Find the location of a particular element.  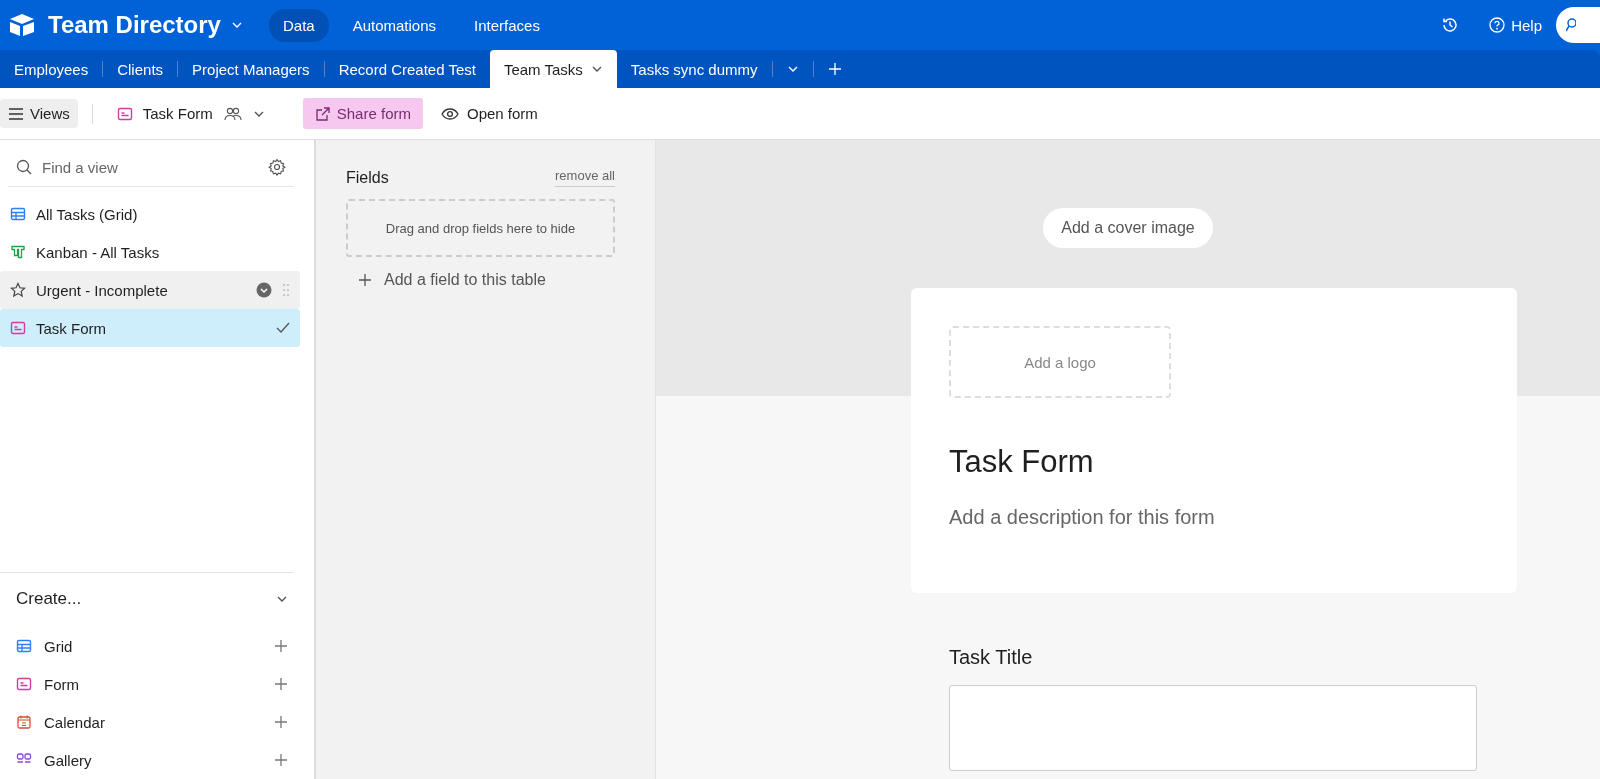

help-icon is located at coordinates (1497, 25).